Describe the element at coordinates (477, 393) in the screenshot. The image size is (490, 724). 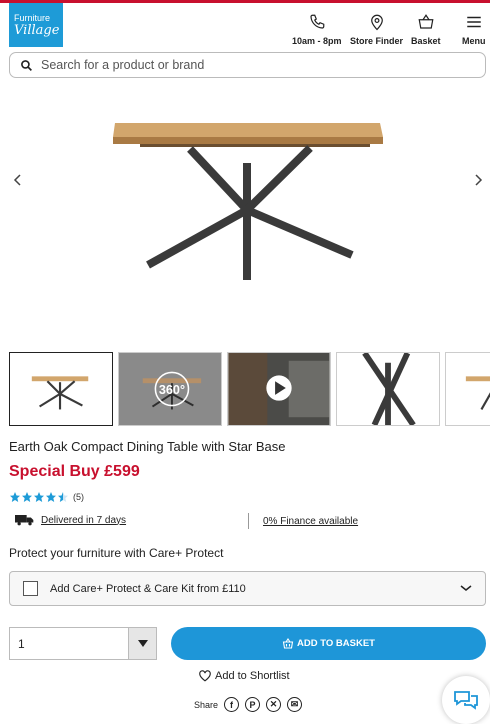
I see `thumbnail-5-image` at that location.